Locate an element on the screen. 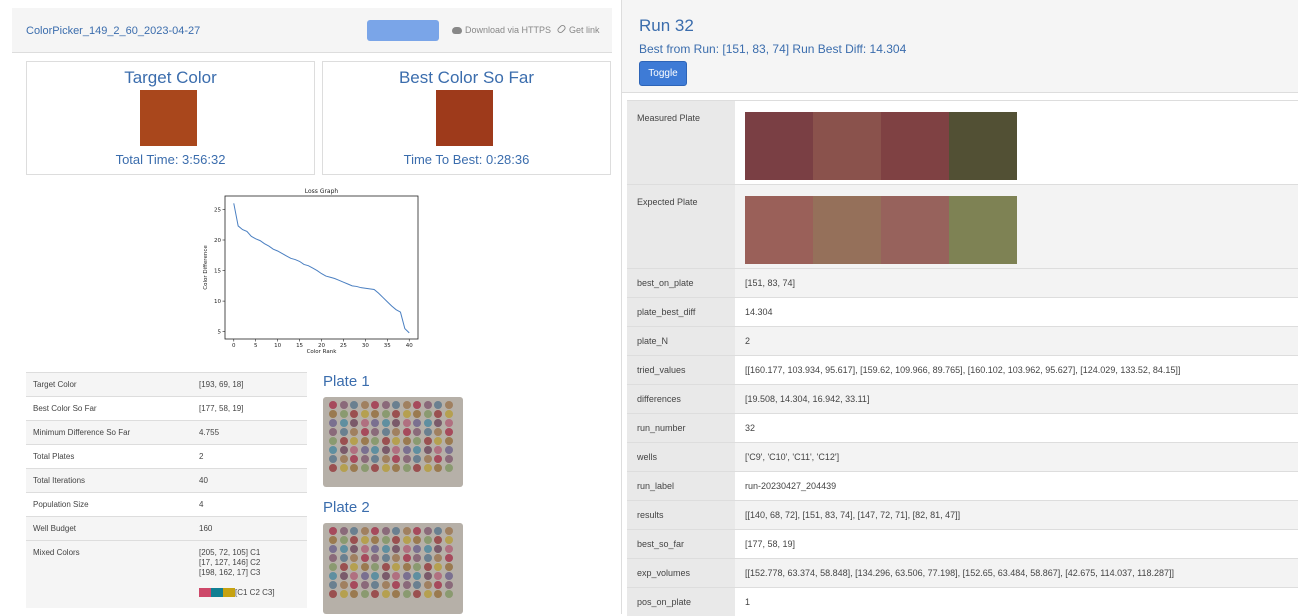 The image size is (1298, 616). y-tick-label: 10 is located at coordinates (217, 302).